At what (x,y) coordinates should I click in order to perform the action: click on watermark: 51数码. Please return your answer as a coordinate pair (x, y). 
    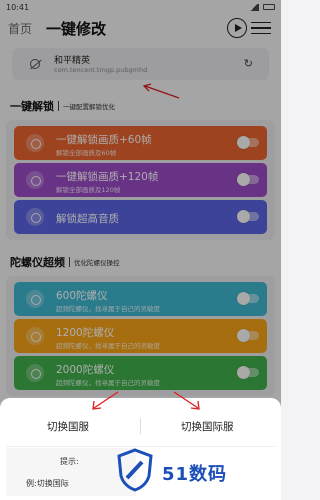
    Looking at the image, I should click on (191, 471).